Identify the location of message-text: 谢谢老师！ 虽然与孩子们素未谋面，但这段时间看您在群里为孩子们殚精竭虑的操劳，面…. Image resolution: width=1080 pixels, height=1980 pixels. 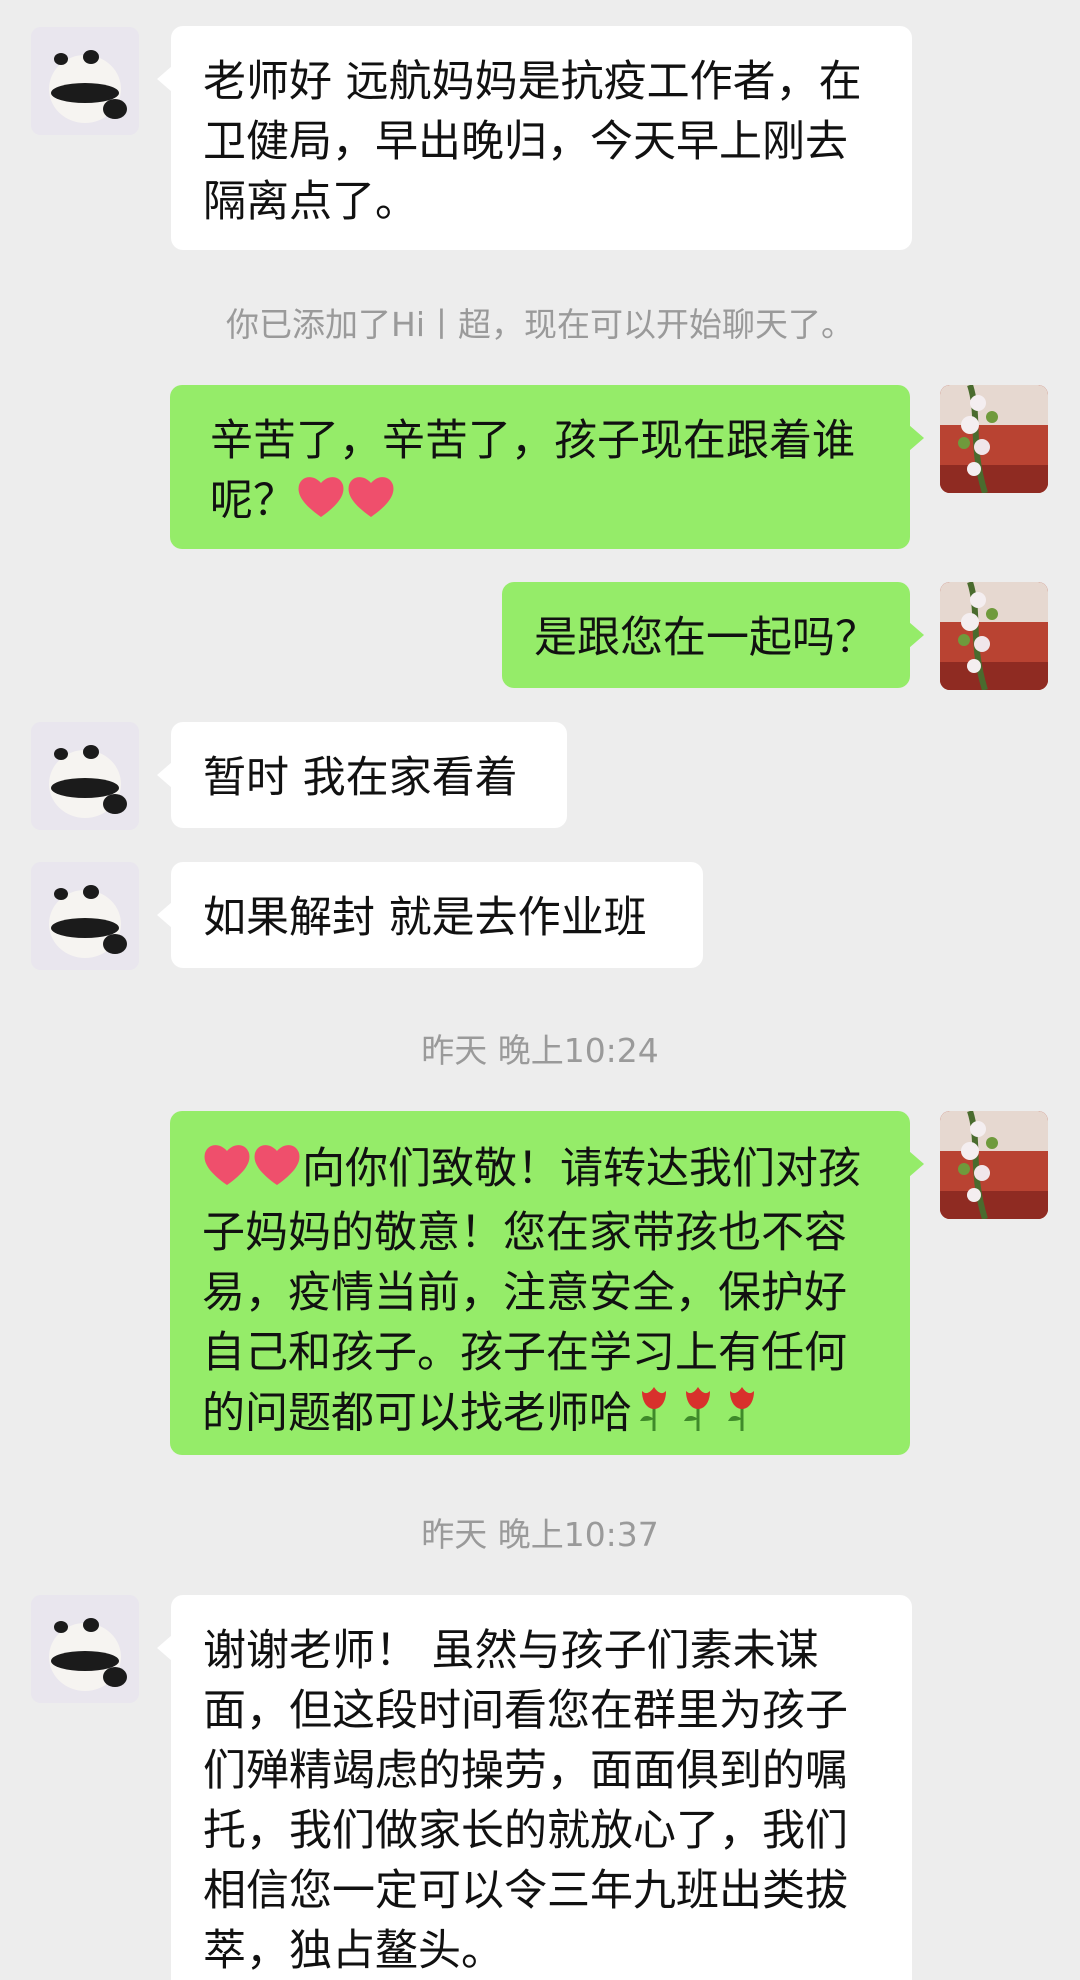
(525, 1801).